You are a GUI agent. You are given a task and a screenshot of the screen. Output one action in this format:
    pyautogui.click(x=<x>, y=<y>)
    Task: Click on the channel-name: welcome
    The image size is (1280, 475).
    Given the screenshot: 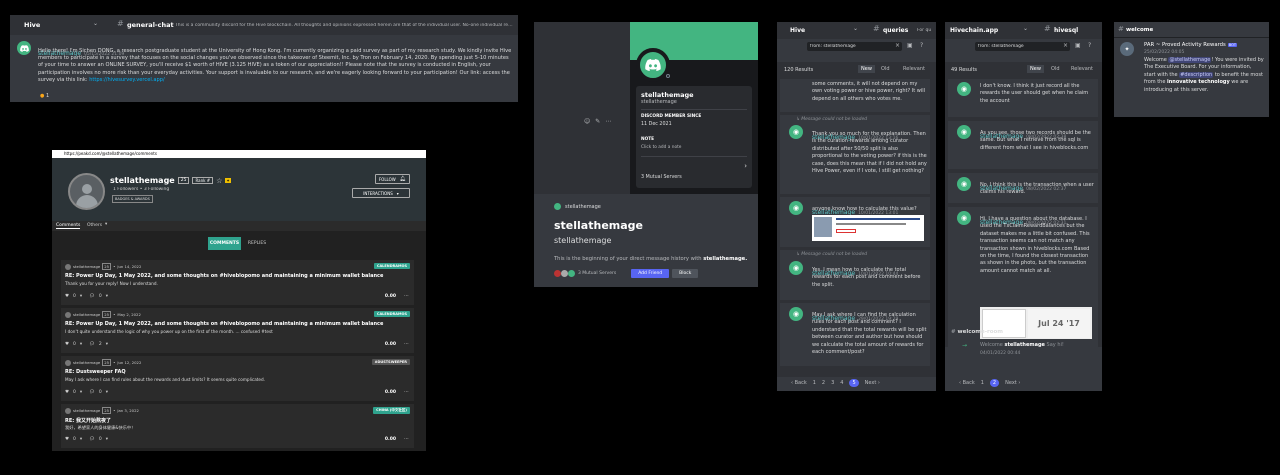 What is the action you would take?
    pyautogui.click(x=1139, y=30)
    